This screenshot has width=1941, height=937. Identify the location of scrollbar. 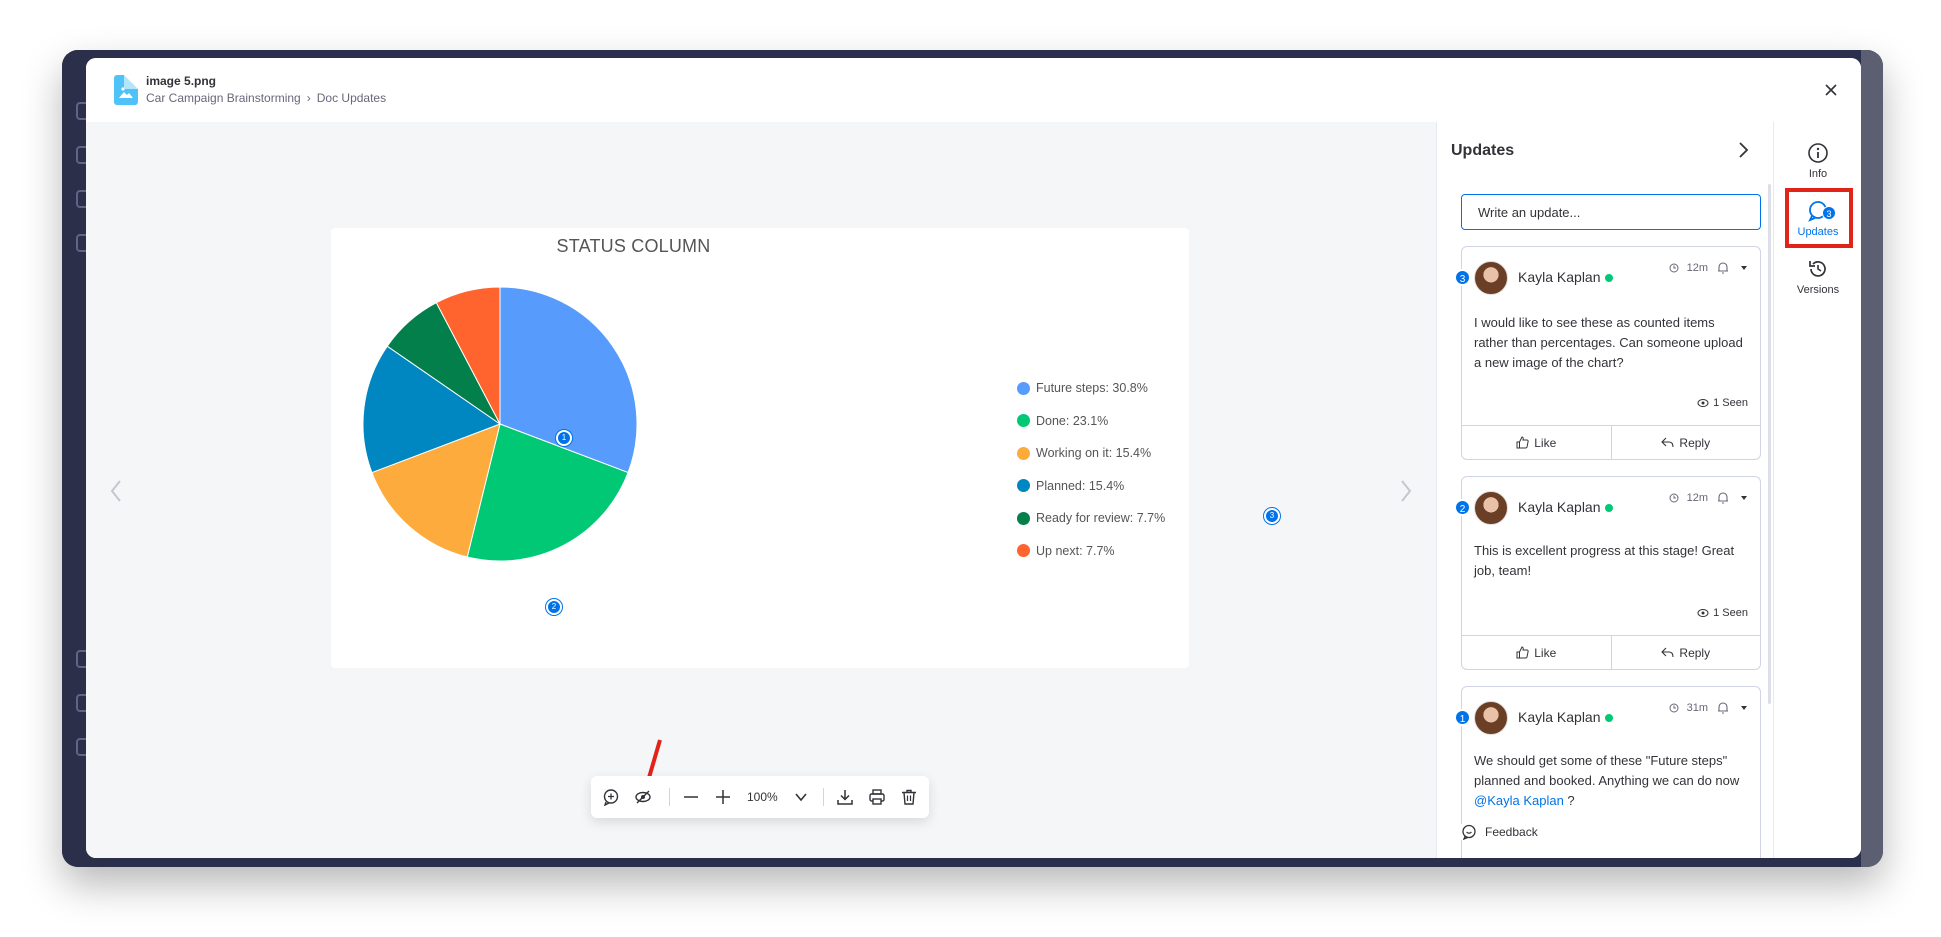
(1769, 444).